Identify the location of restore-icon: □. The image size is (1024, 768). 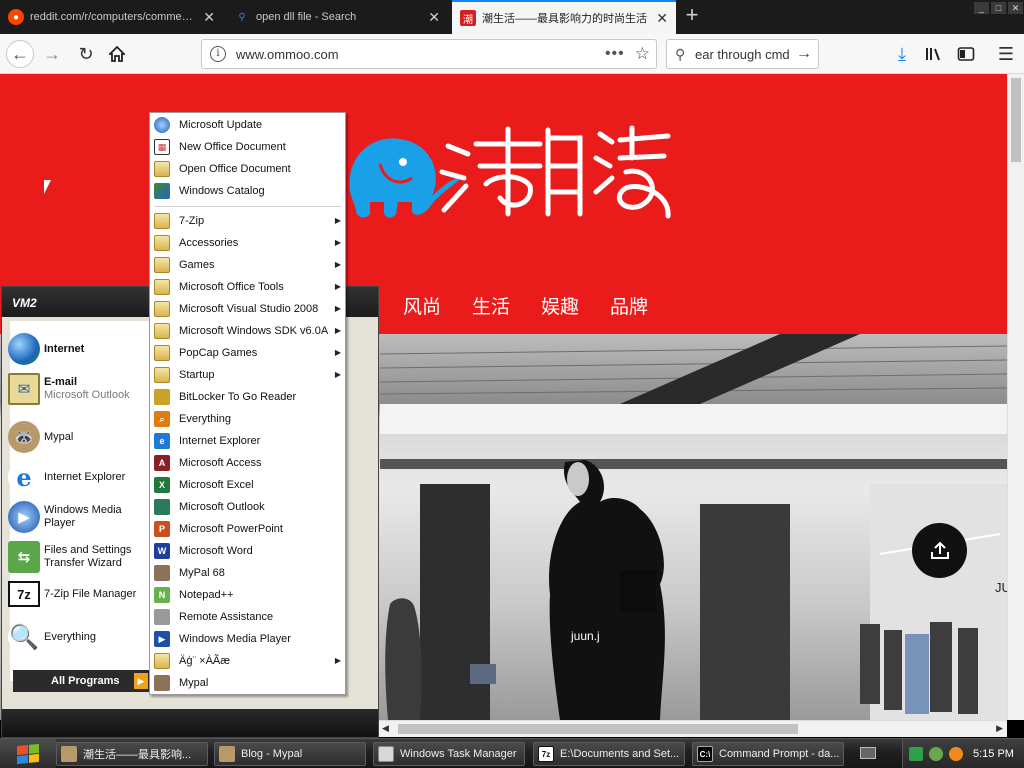
(998, 8).